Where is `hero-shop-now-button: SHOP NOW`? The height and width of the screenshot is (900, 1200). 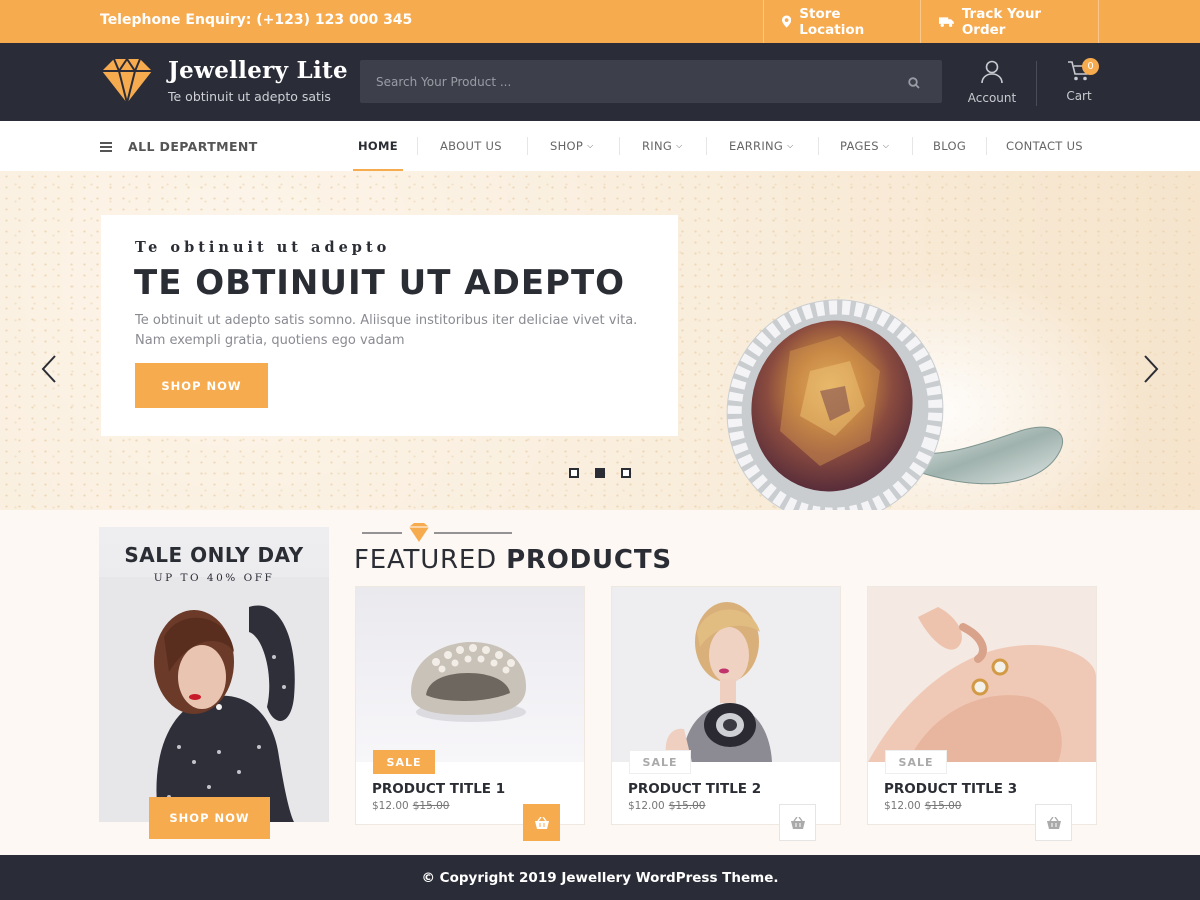
hero-shop-now-button: SHOP NOW is located at coordinates (201, 385).